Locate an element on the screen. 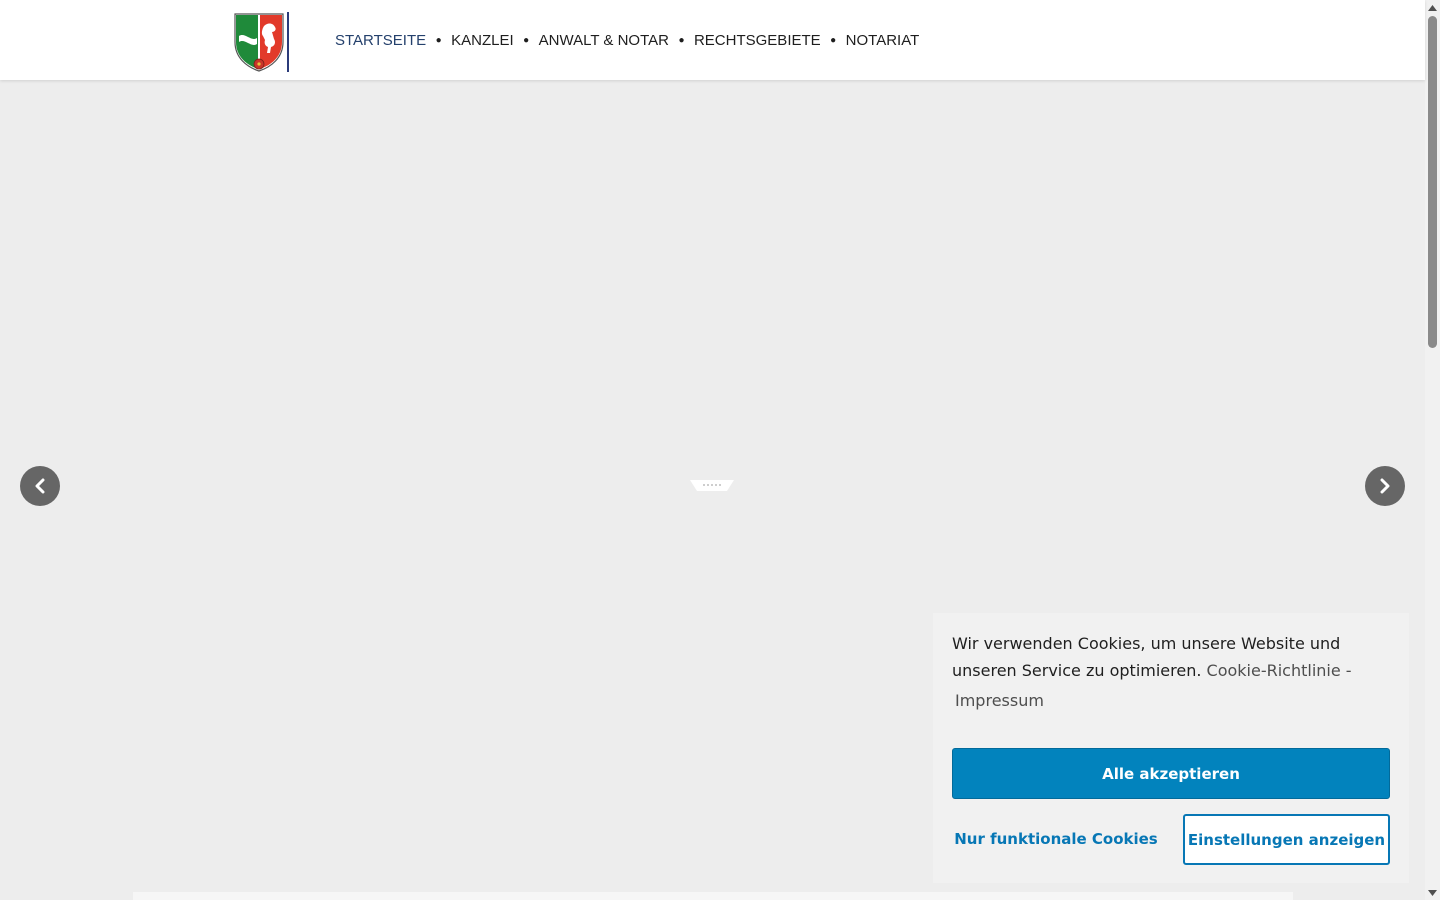 The height and width of the screenshot is (900, 1440). vertical-scrollbar is located at coordinates (1432, 450).